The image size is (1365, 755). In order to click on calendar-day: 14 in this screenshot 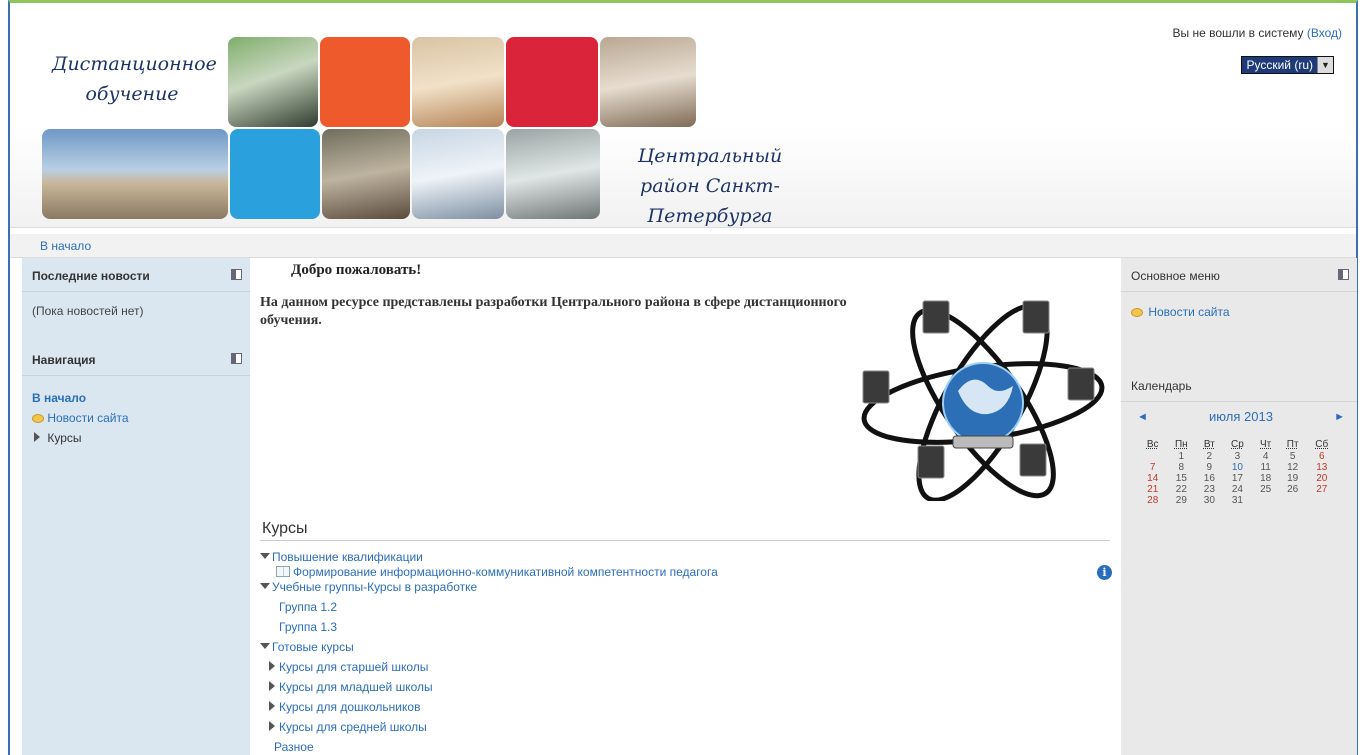, I will do `click(1152, 478)`.